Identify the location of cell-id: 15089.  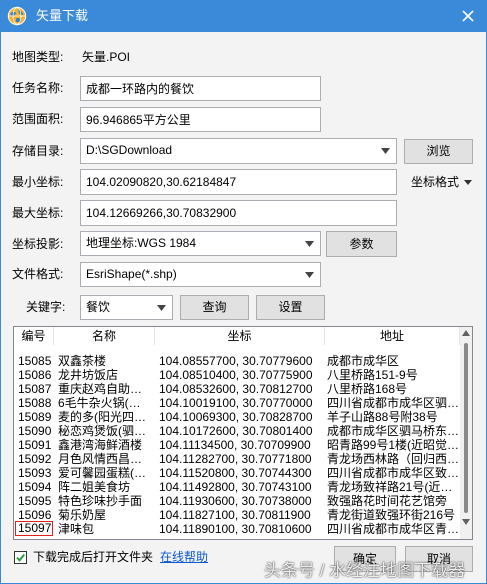
(35, 417).